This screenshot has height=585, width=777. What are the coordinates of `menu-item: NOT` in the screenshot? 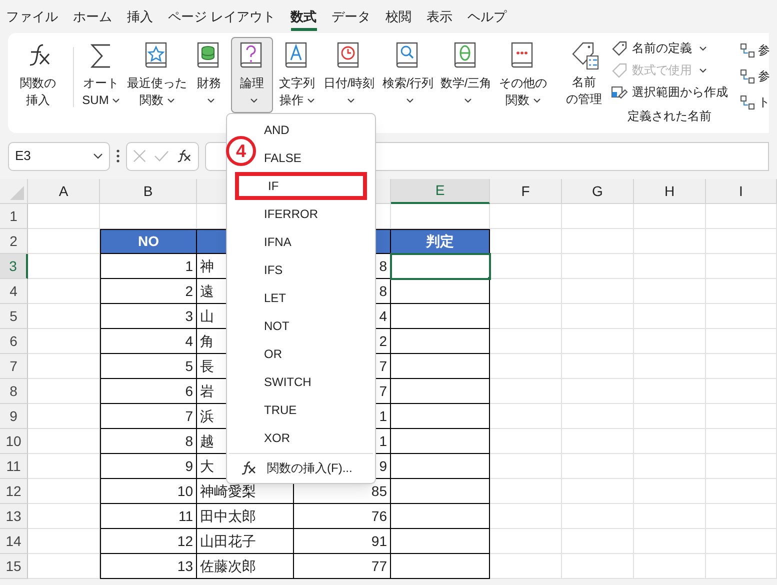 It's located at (277, 326).